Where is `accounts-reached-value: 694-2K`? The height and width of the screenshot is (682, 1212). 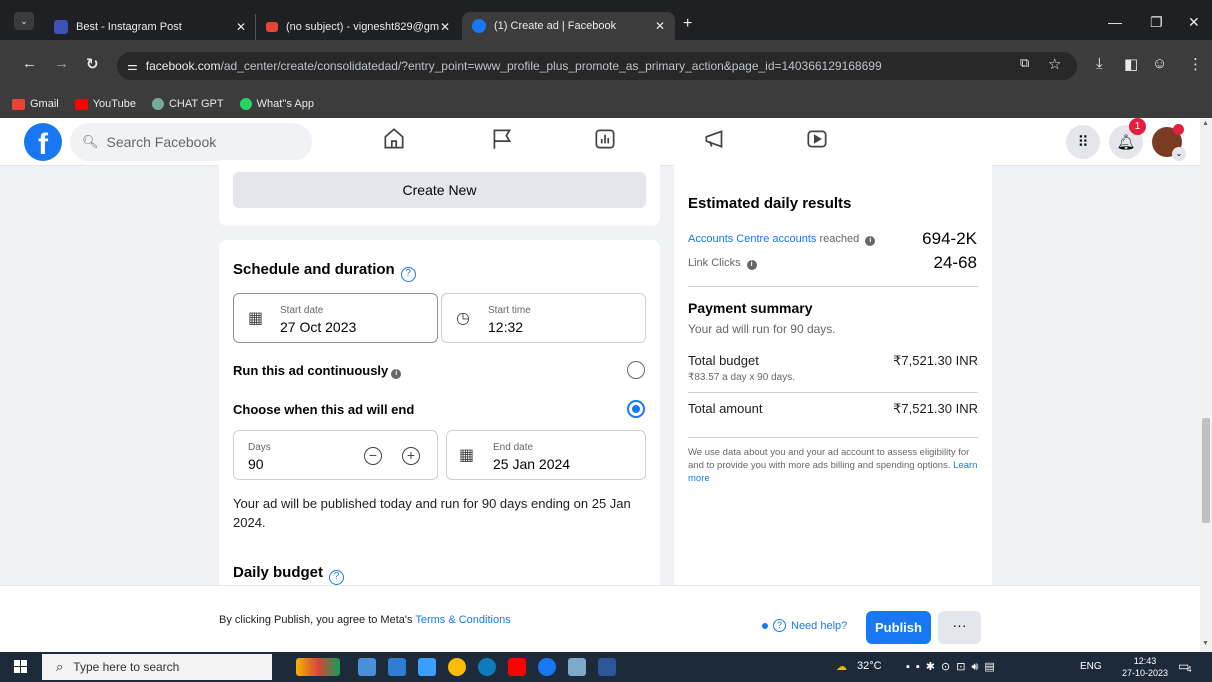 accounts-reached-value: 694-2K is located at coordinates (949, 238).